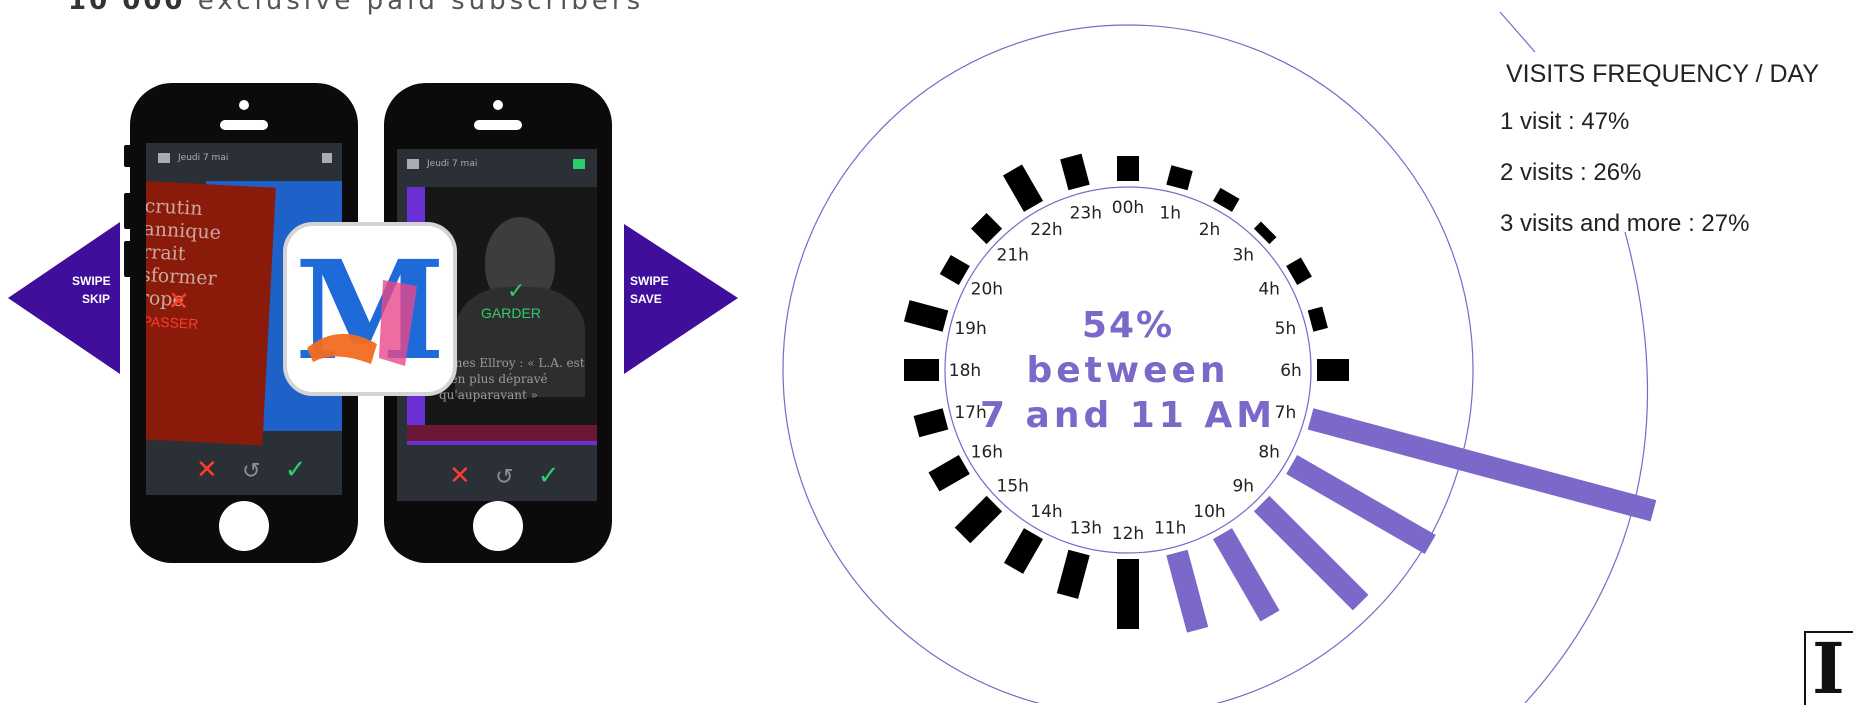 The image size is (1853, 705). Describe the element at coordinates (1565, 121) in the screenshot. I see `visits-frequency-item: 1 visit : 47%` at that location.